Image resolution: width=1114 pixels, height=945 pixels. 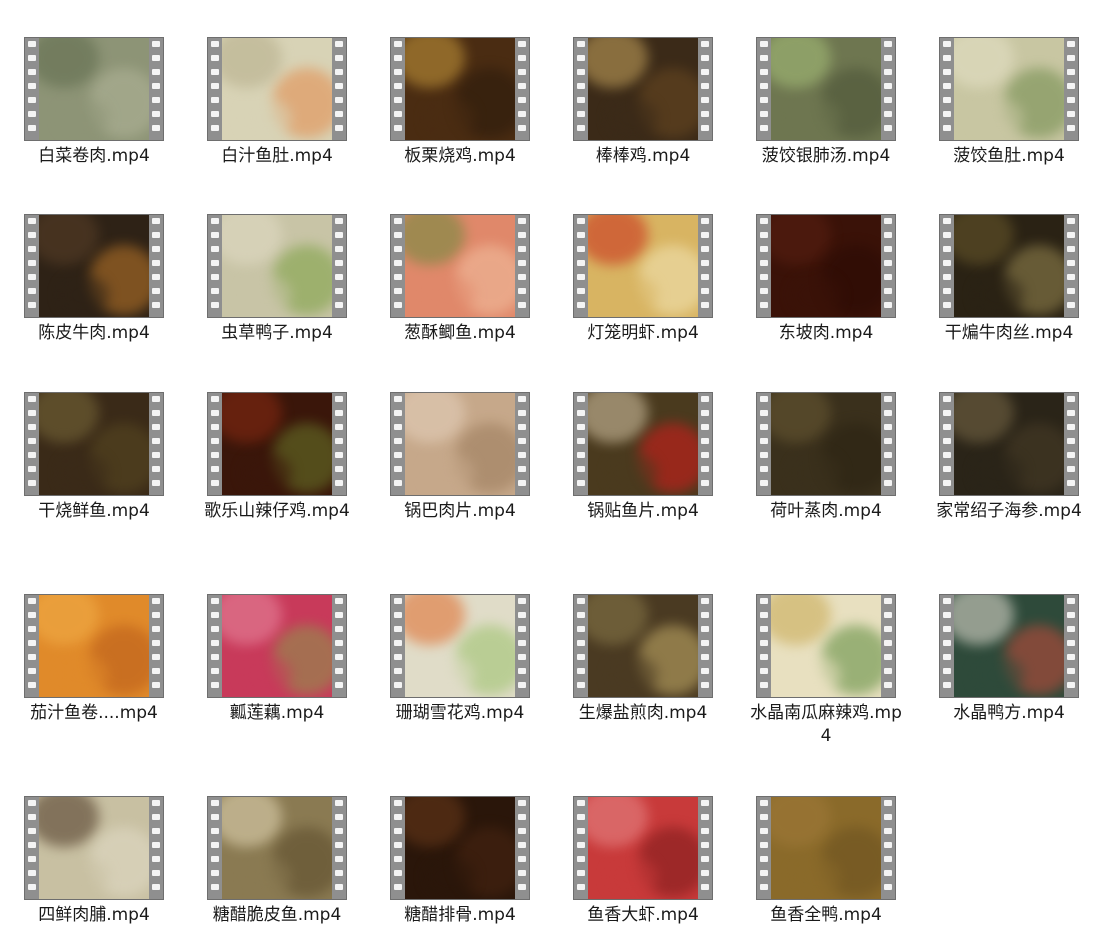 I want to click on file-name-label: 虫草鸭子.mp4, so click(x=277, y=333).